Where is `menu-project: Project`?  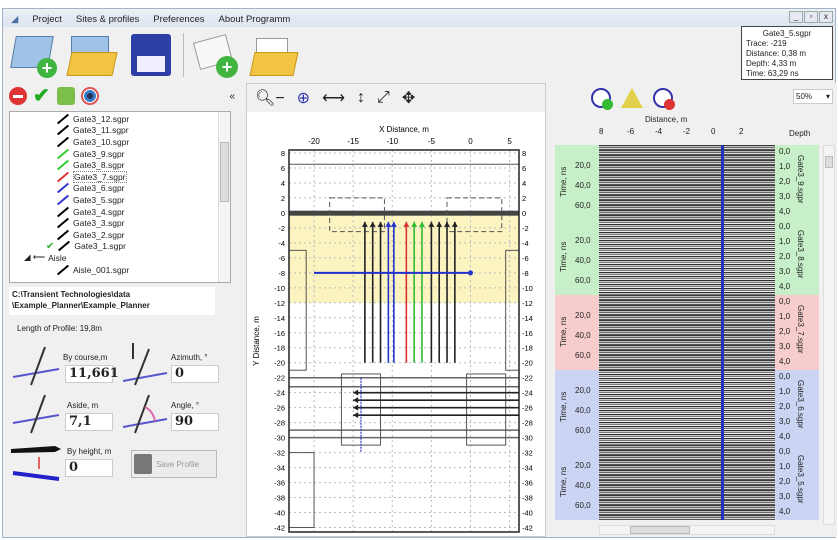 menu-project: Project is located at coordinates (47, 19).